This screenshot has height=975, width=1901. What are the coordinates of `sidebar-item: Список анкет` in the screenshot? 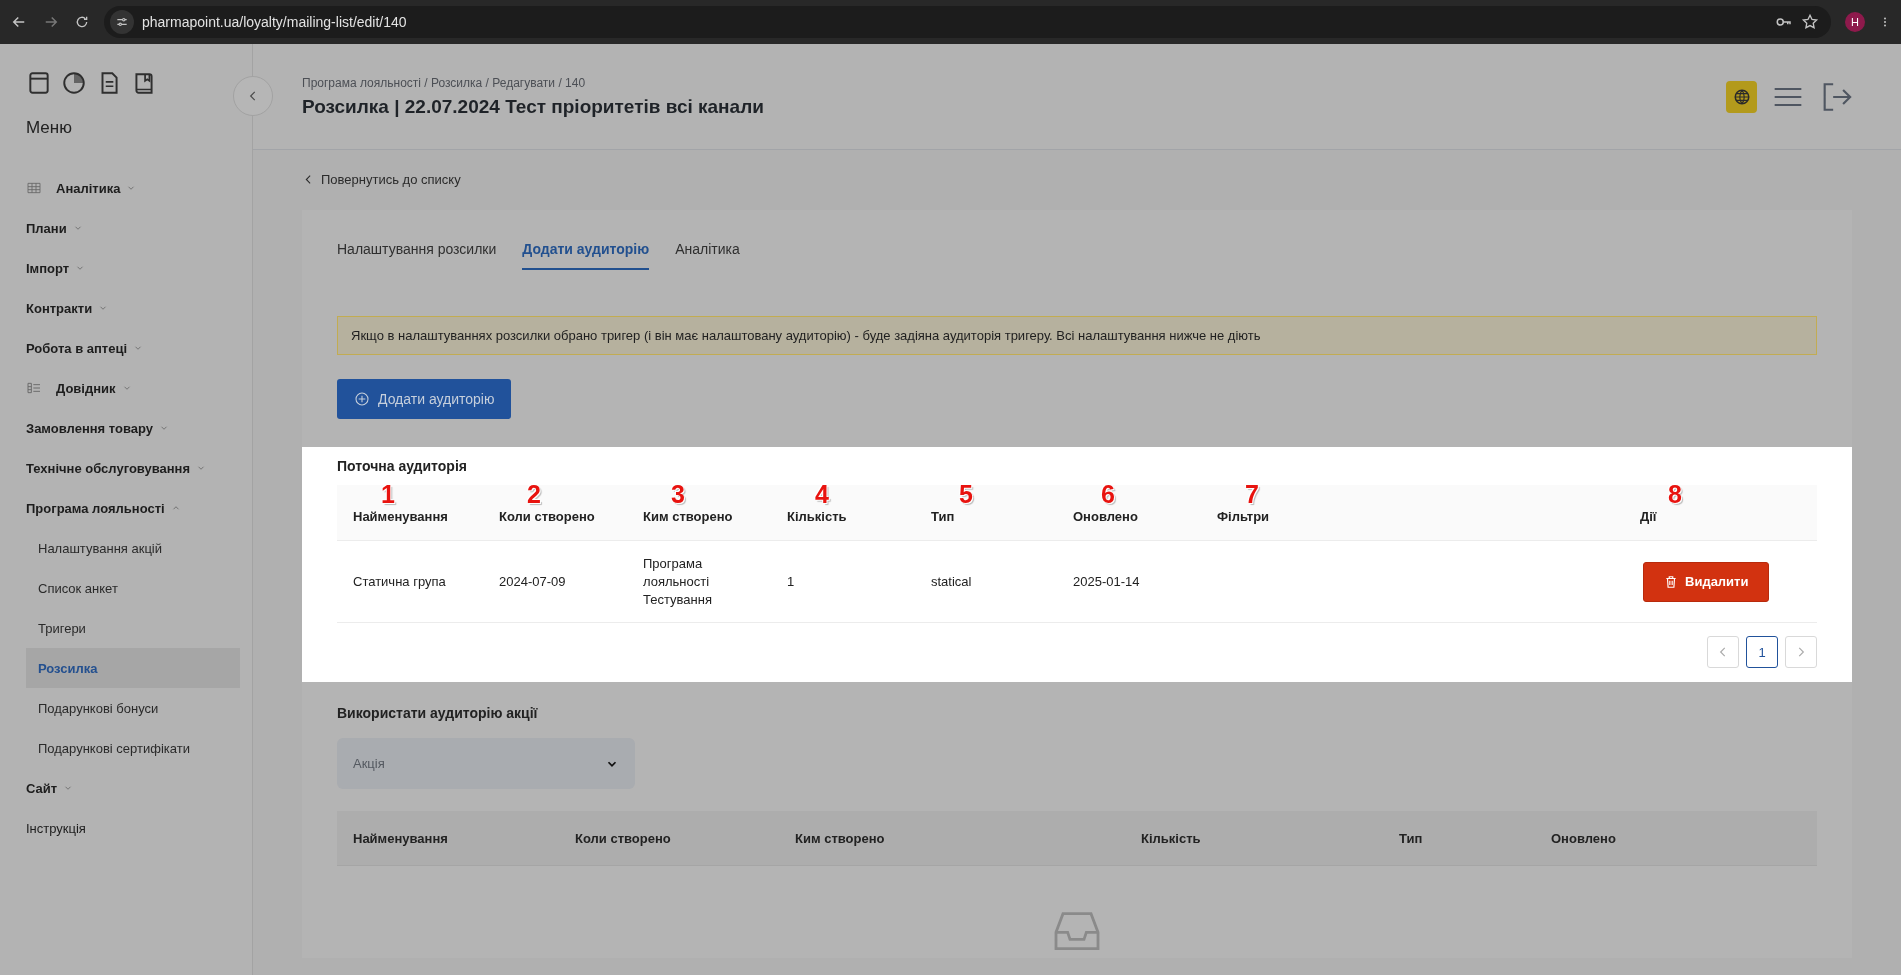 It's located at (133, 588).